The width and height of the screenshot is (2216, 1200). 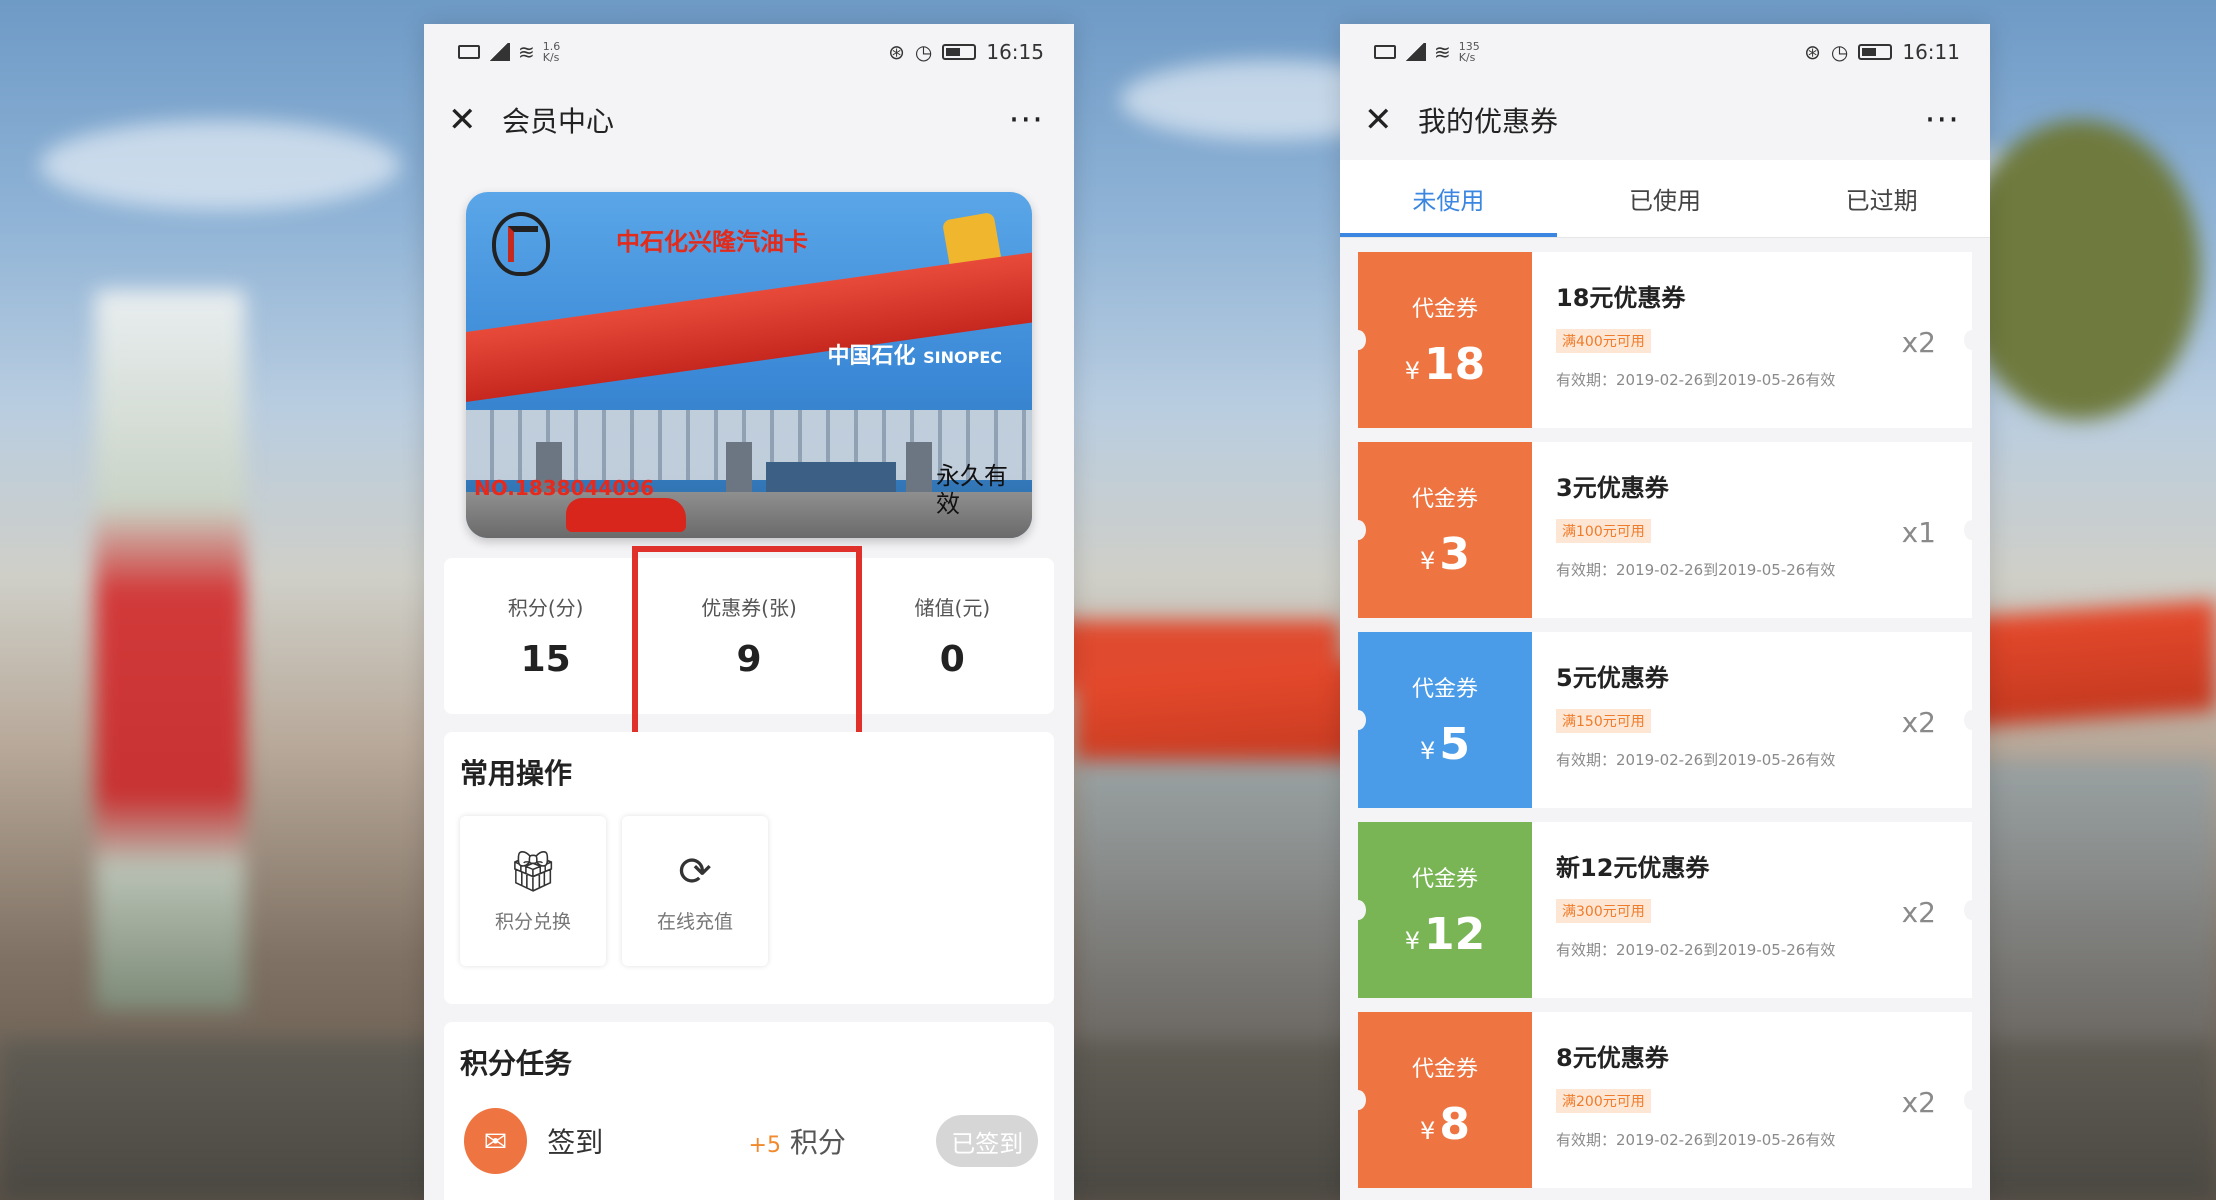 What do you see at coordinates (1488, 121) in the screenshot?
I see `page-title: 我的优惠券` at bounding box center [1488, 121].